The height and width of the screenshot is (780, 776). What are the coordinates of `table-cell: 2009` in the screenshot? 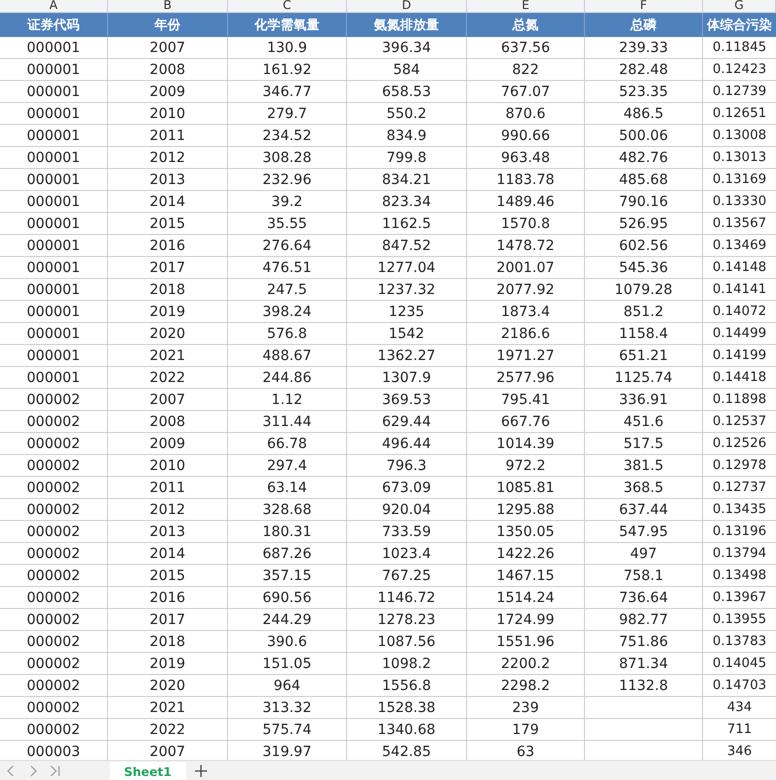 It's located at (168, 92).